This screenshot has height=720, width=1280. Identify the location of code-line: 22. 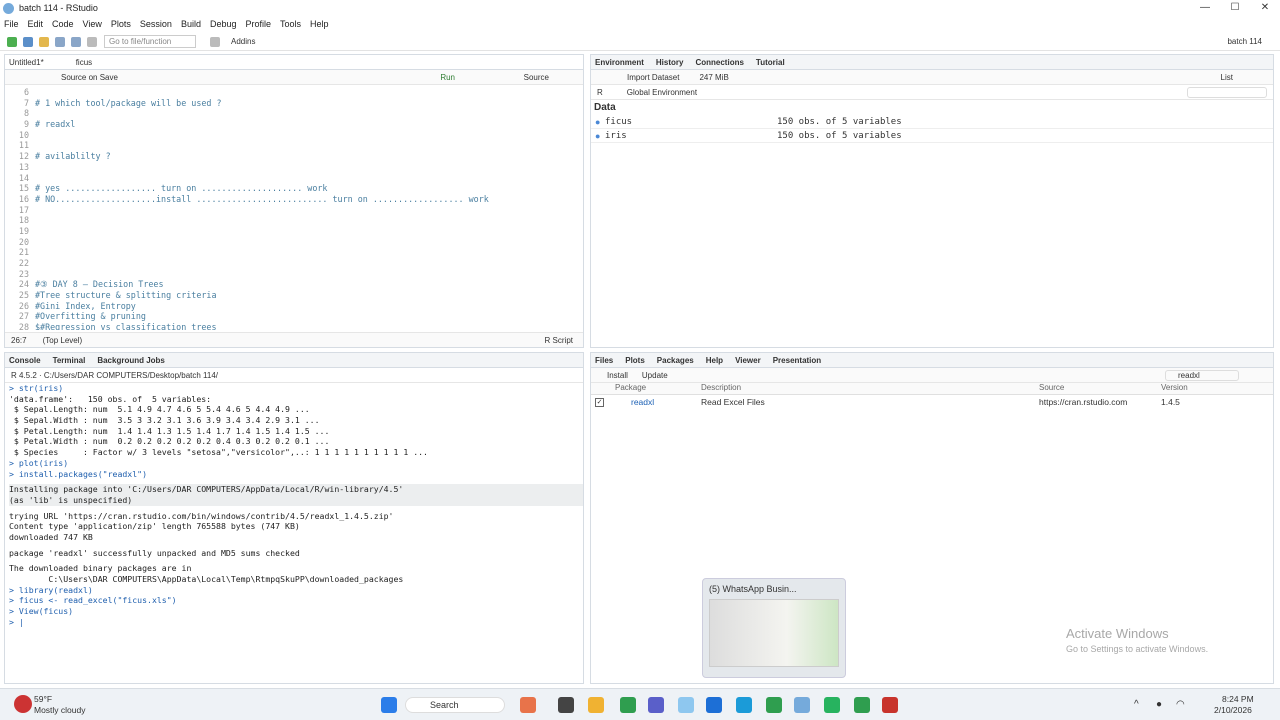
(294, 263).